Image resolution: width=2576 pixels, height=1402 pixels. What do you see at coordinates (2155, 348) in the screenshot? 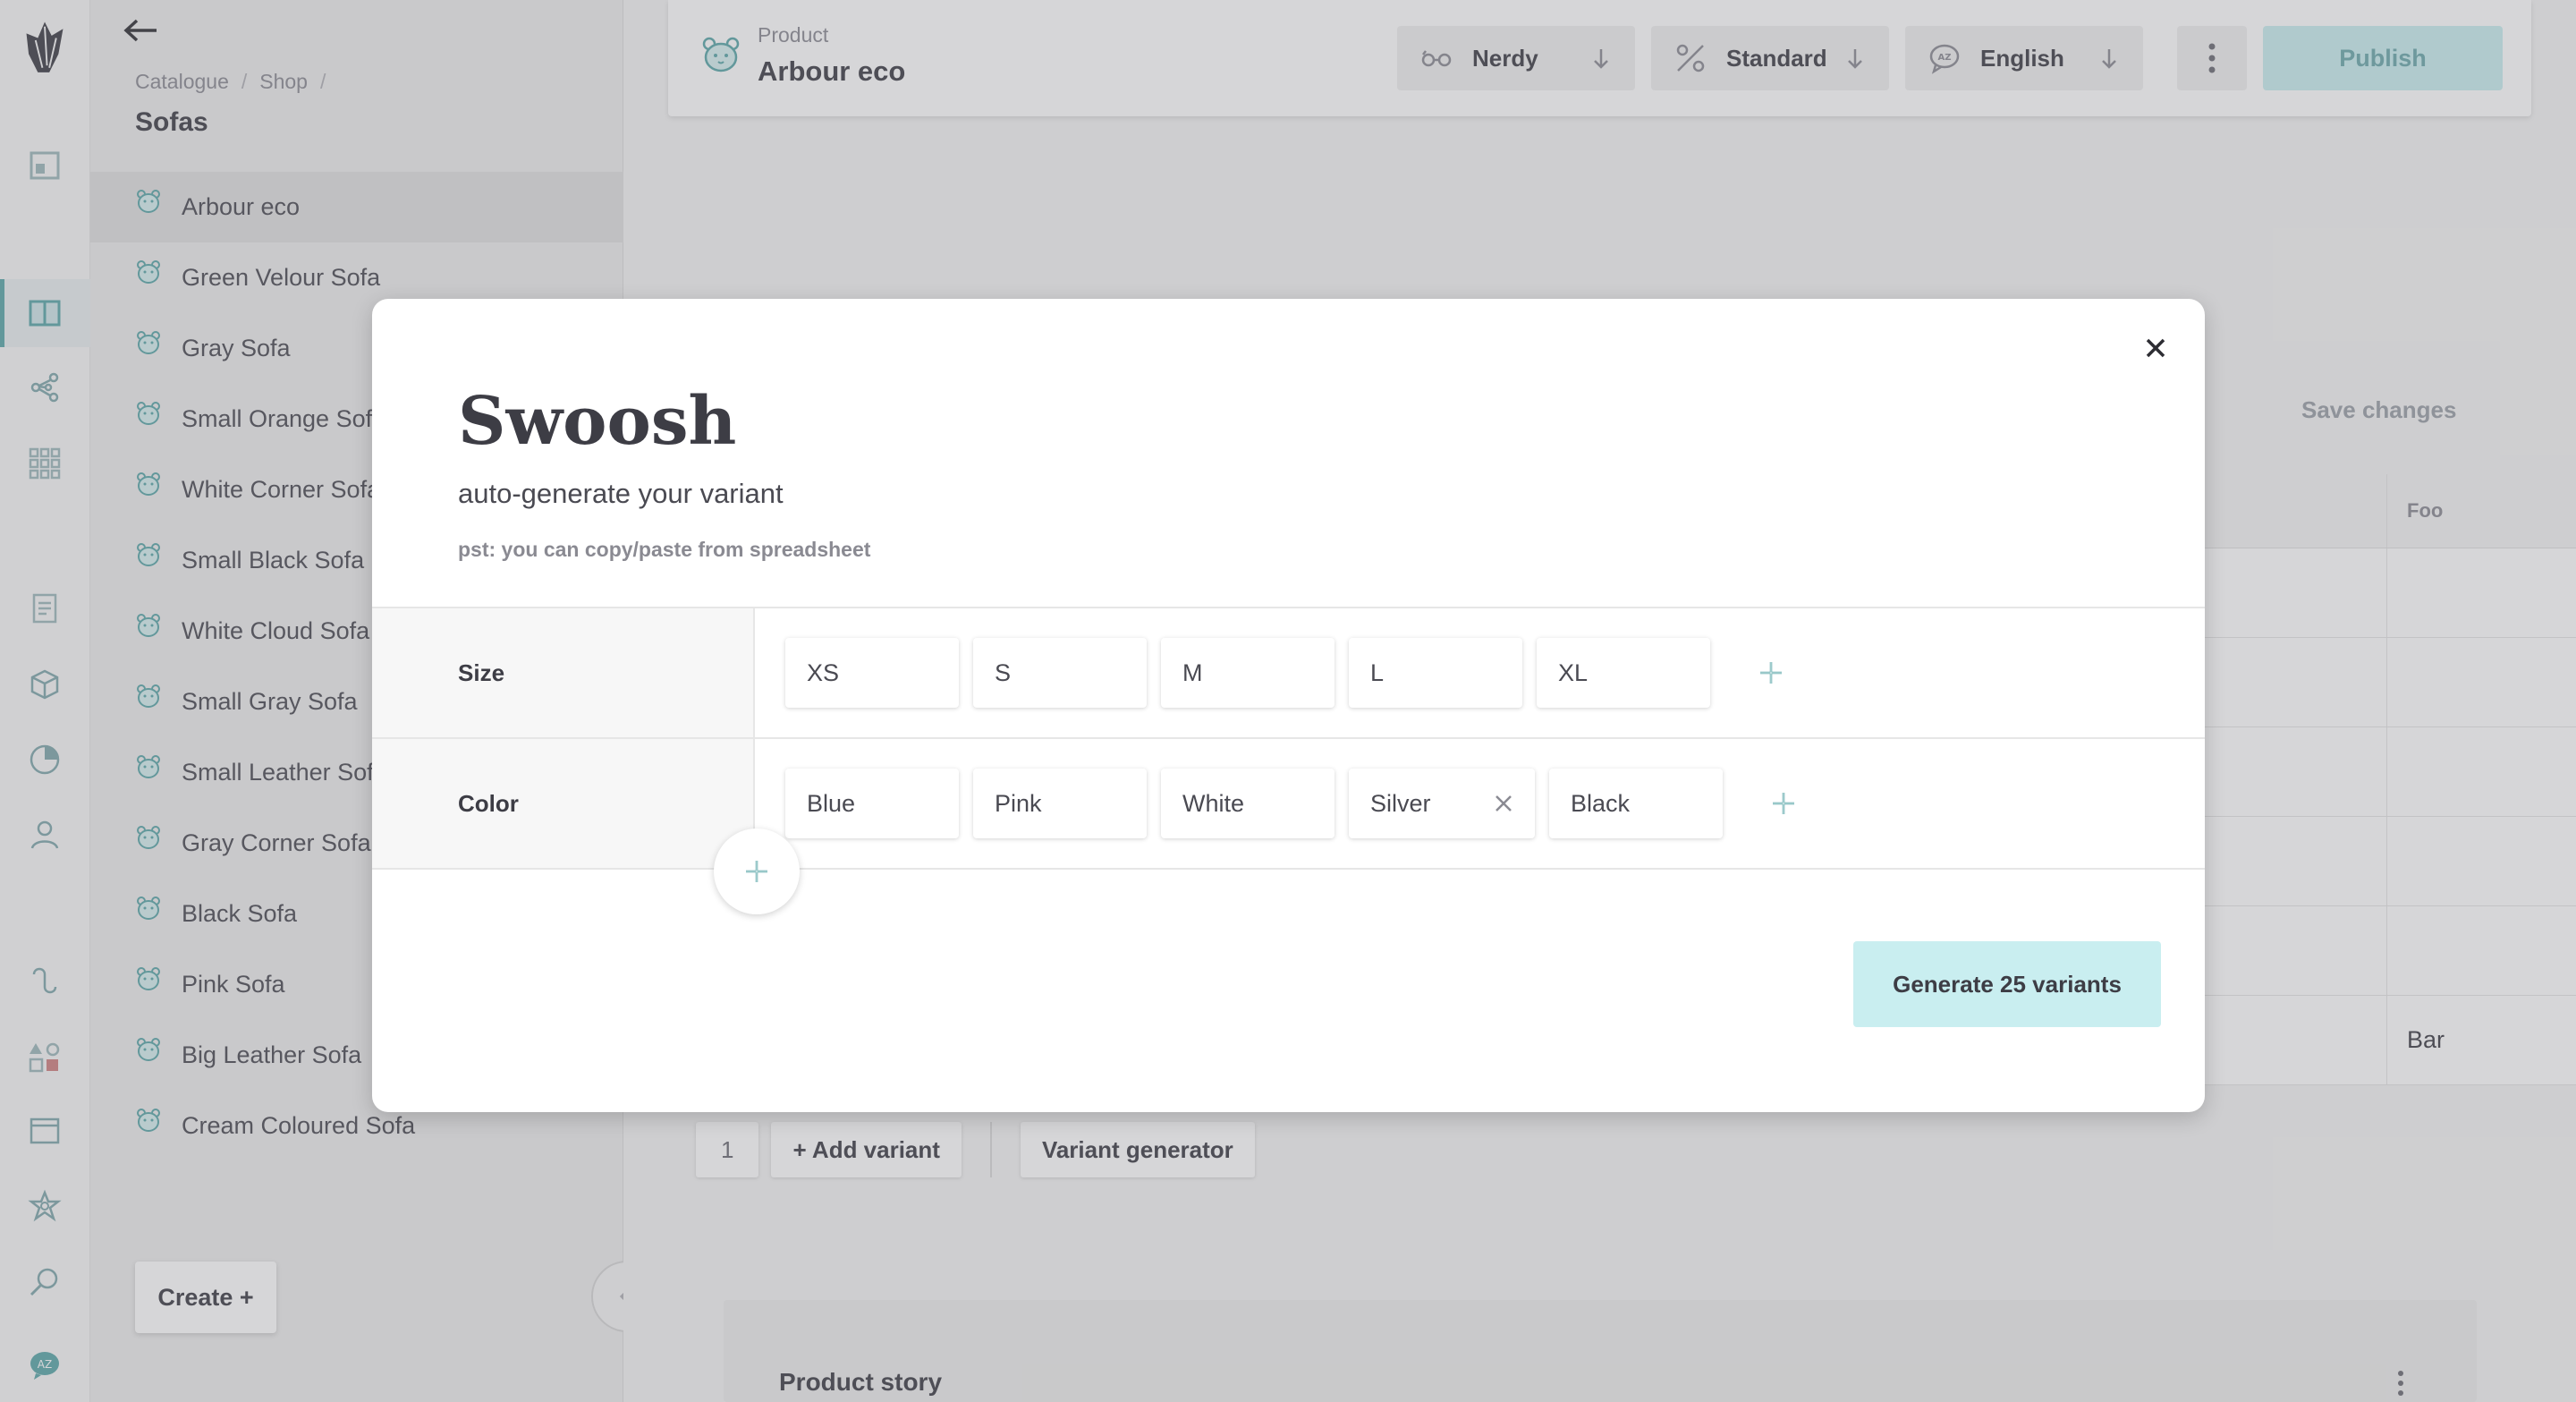
I see `close-icon` at bounding box center [2155, 348].